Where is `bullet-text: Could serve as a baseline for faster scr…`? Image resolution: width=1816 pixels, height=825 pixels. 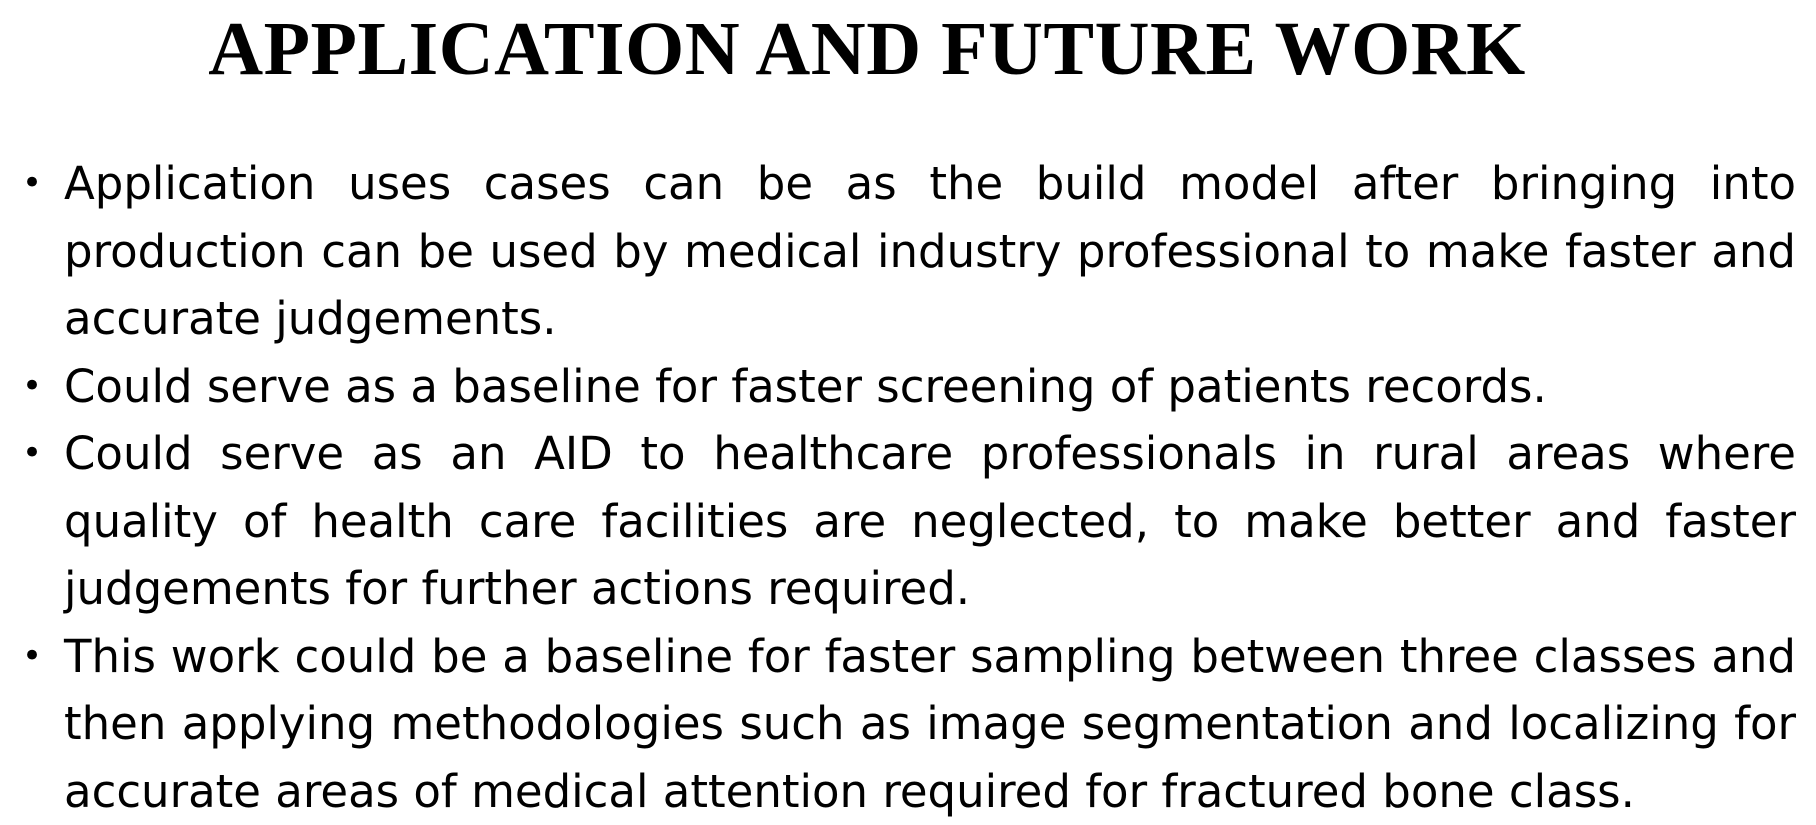 bullet-text: Could serve as a baseline for faster scr… is located at coordinates (805, 386).